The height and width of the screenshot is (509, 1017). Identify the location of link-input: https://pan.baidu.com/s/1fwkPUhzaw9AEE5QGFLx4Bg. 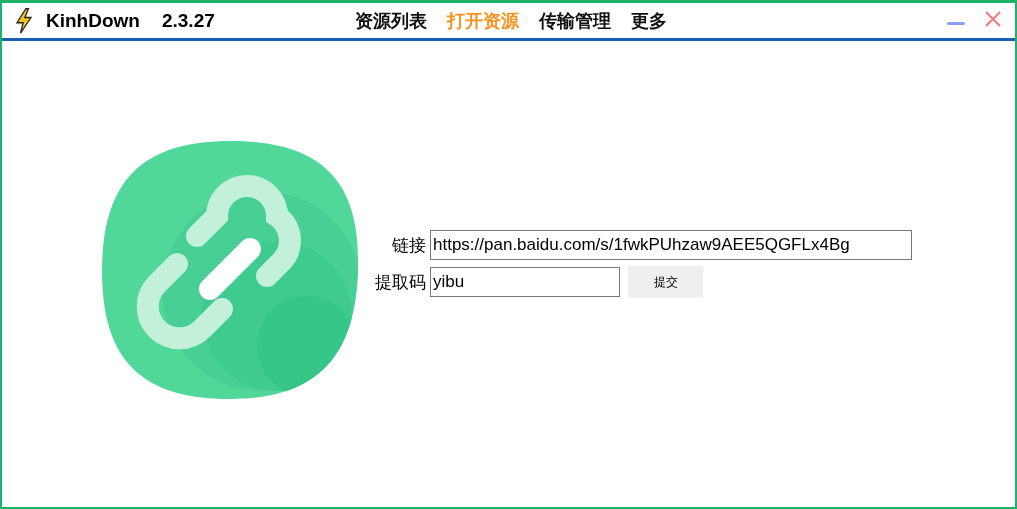
(671, 245).